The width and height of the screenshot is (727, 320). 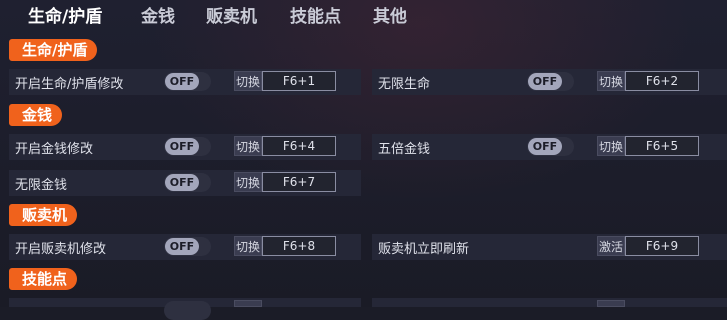 I want to click on toggle-vending-mod: OFF, so click(x=187, y=246).